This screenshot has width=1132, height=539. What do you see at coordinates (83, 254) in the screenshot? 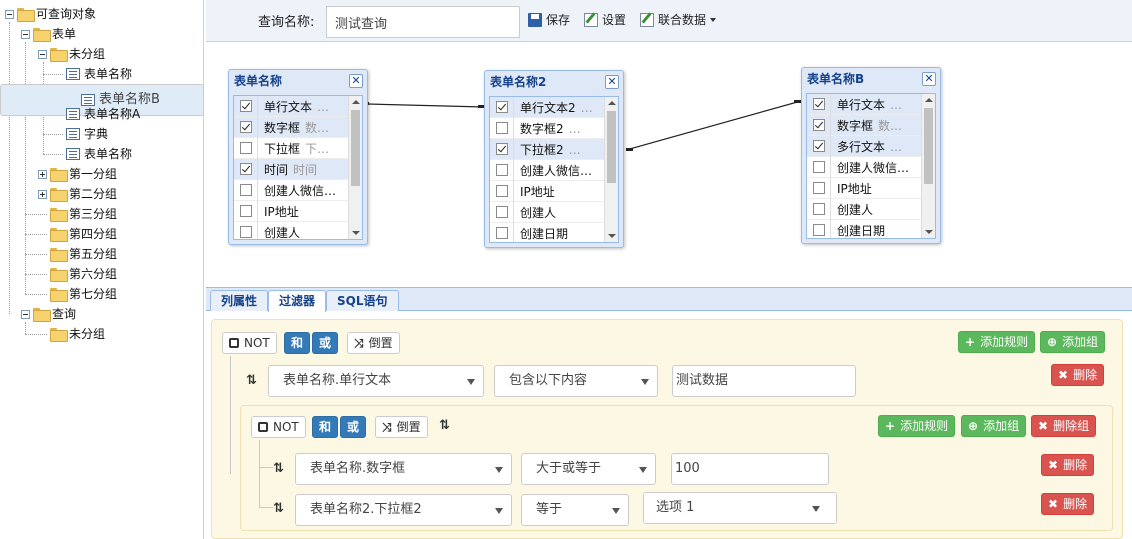
I see `tree-node-group: 第五分组` at bounding box center [83, 254].